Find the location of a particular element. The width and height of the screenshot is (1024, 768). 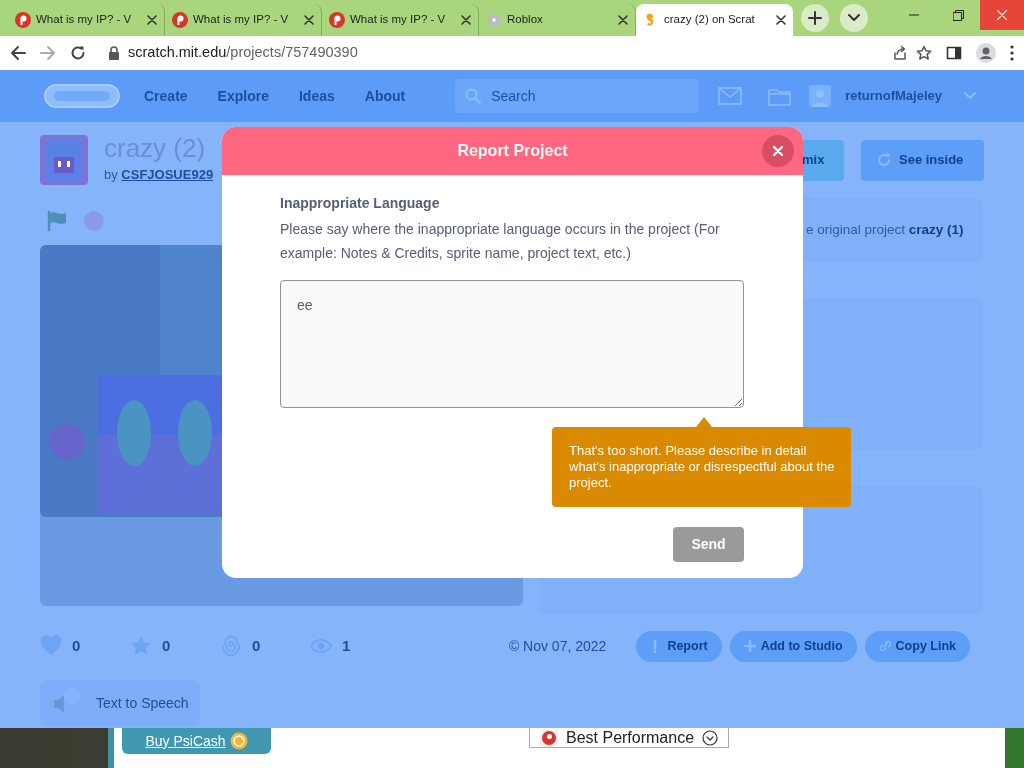

profile-button is located at coordinates (986, 53).